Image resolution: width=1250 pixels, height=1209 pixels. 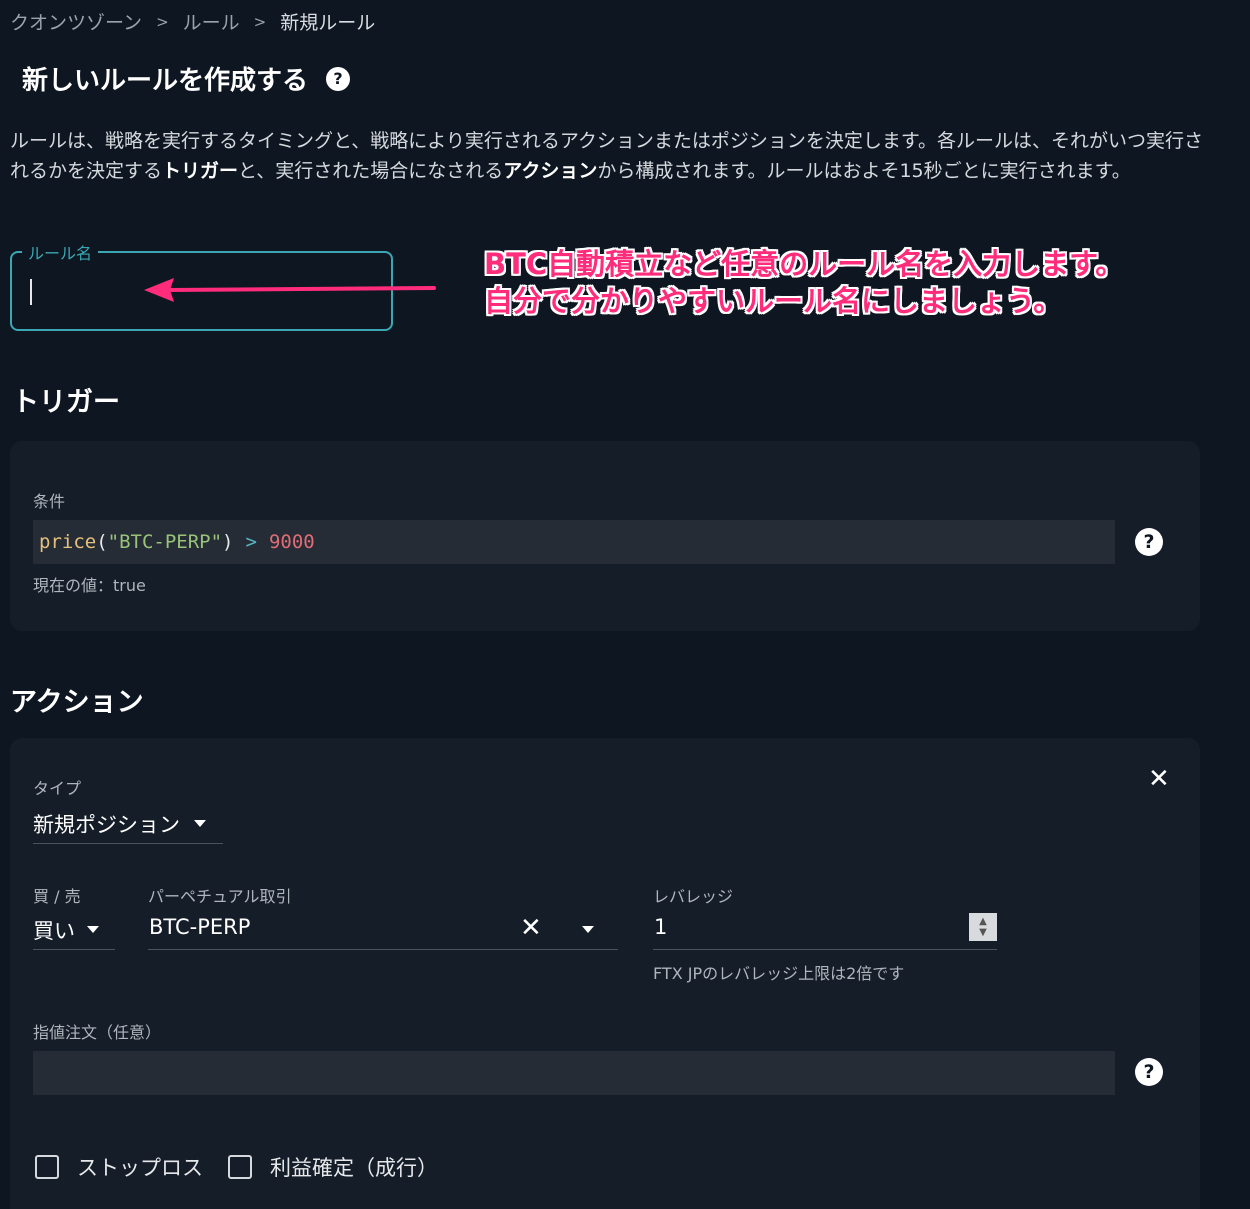 I want to click on annotation-arrow-icon, so click(x=290, y=290).